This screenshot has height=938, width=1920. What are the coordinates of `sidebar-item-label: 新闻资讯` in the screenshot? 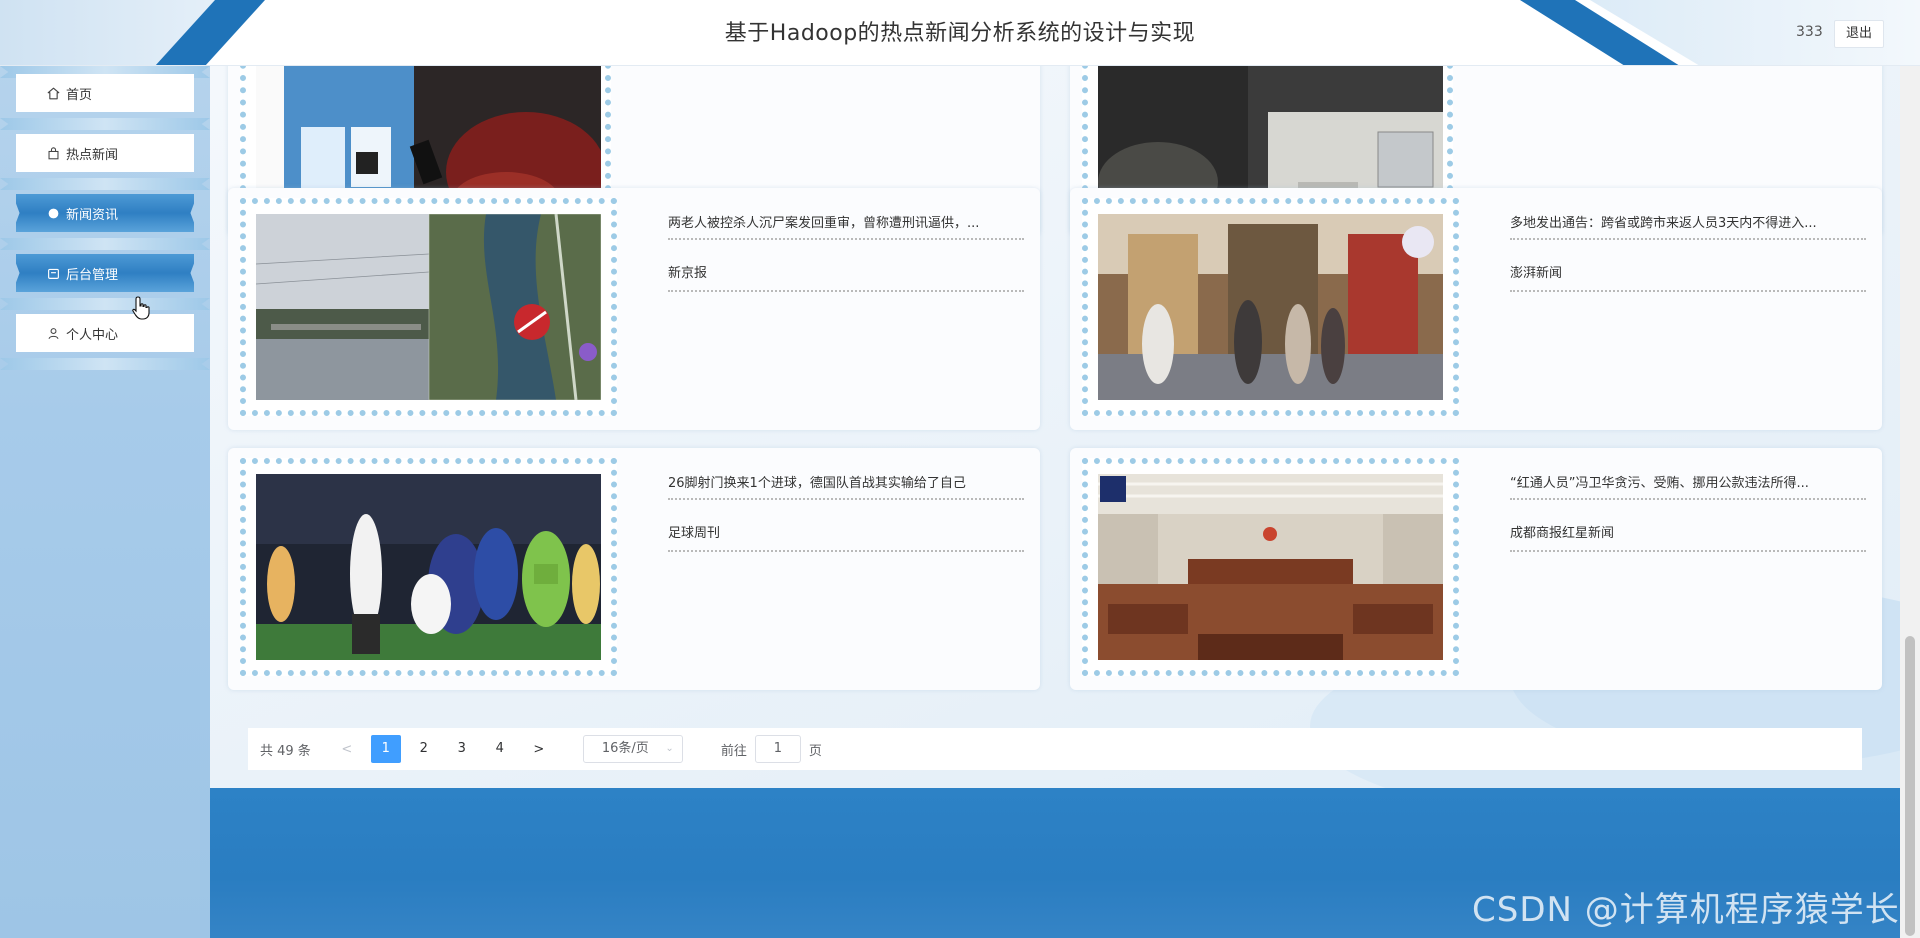 It's located at (92, 215).